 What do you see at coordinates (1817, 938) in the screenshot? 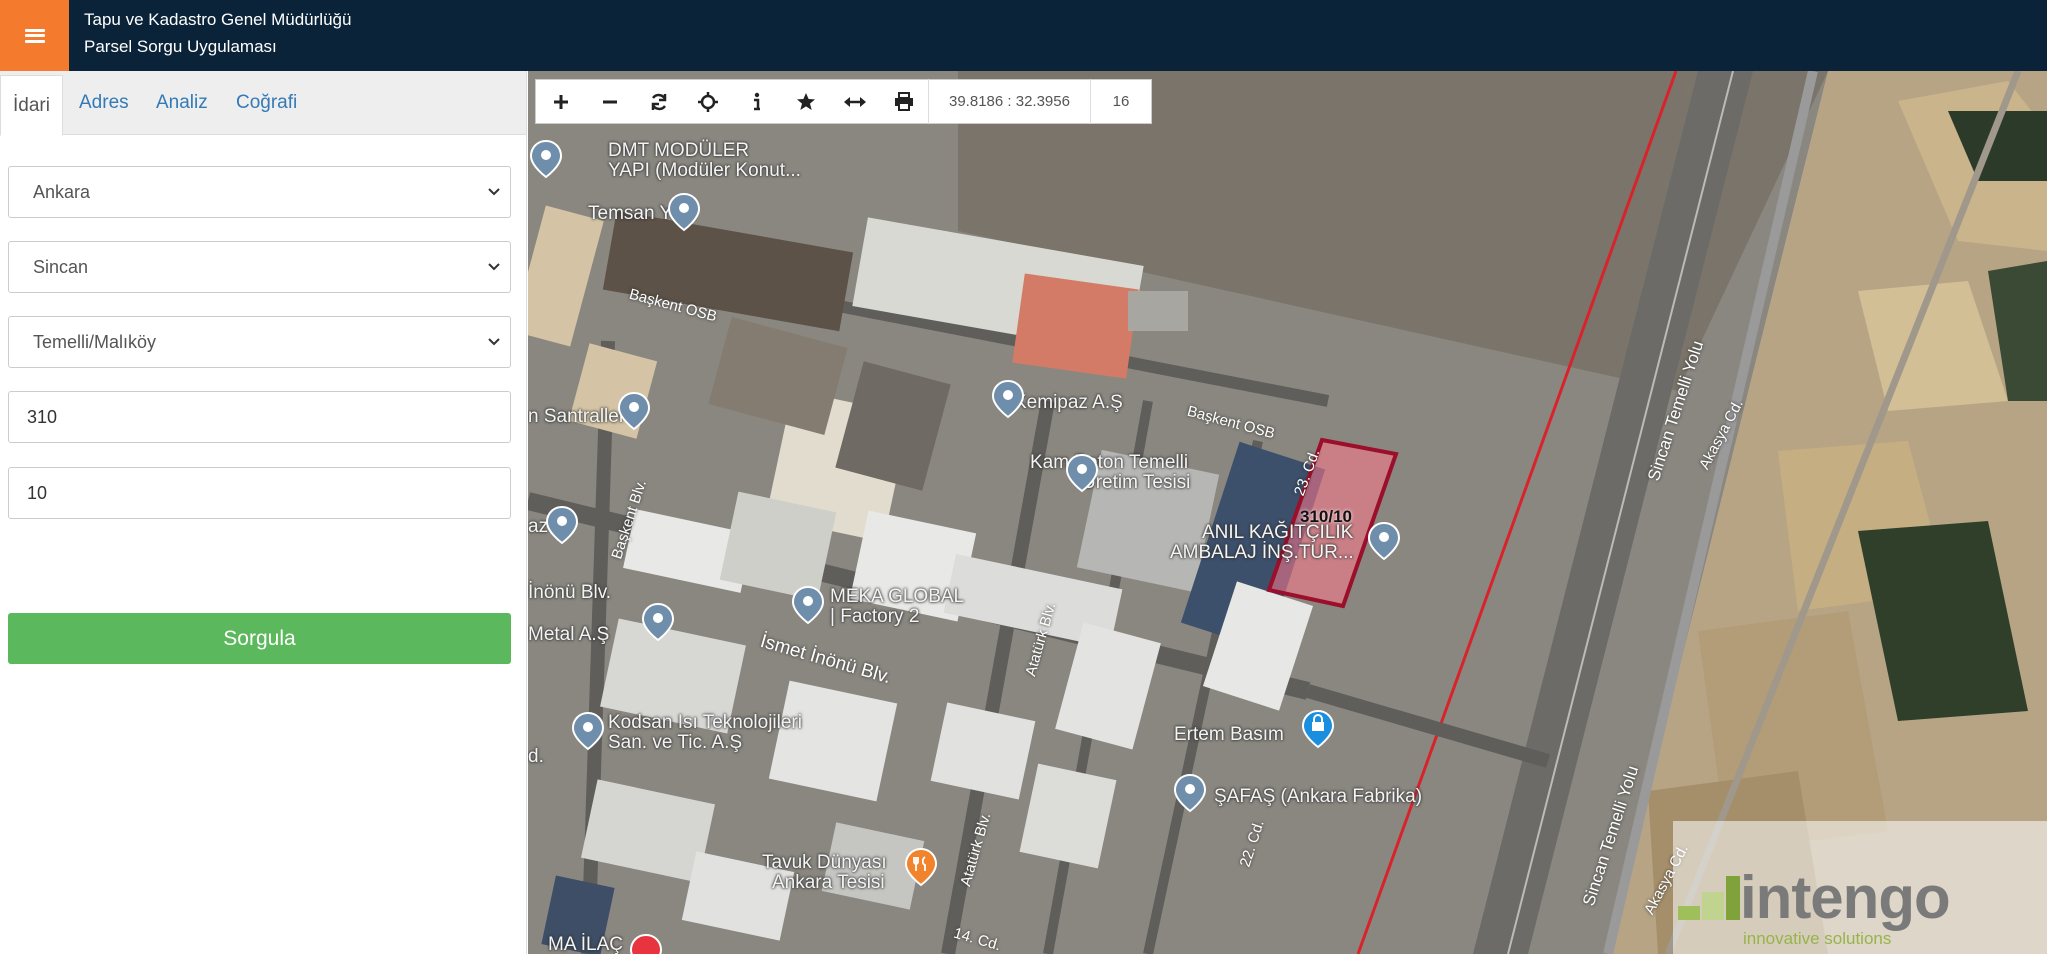
I see `watermark-tagline: innovative solutions` at bounding box center [1817, 938].